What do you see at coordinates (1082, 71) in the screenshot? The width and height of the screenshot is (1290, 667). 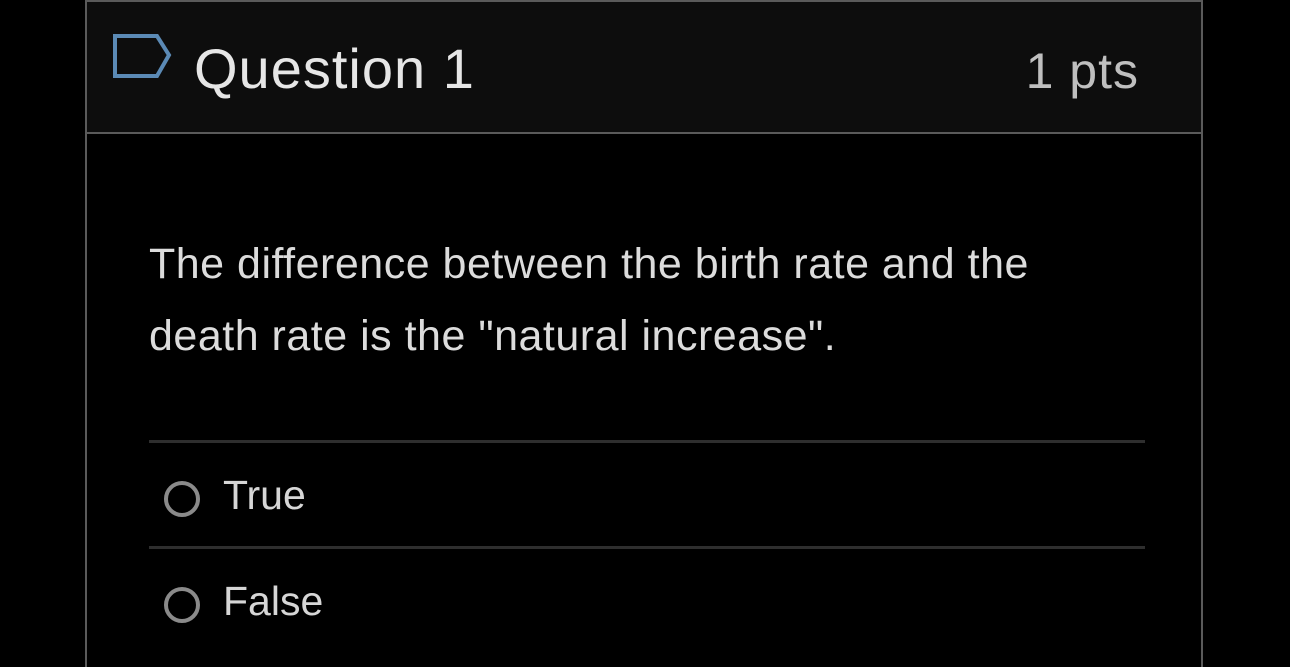 I see `question-points: 1 pts` at bounding box center [1082, 71].